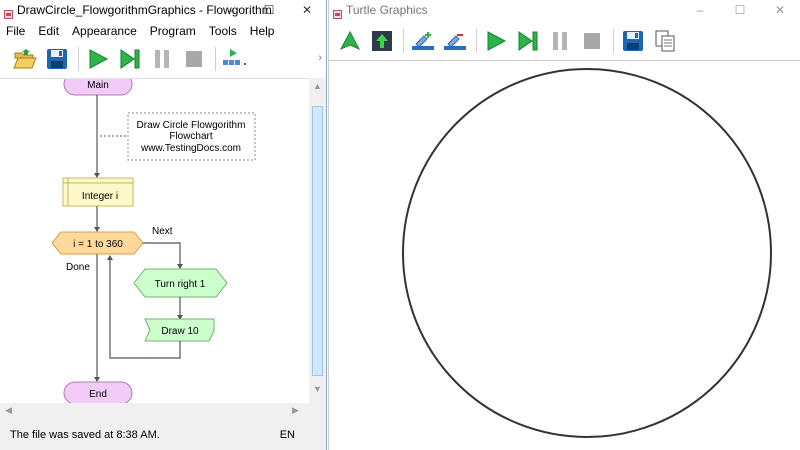  Describe the element at coordinates (780, 10) in the screenshot. I see `turtle-close-button: ✕` at that location.